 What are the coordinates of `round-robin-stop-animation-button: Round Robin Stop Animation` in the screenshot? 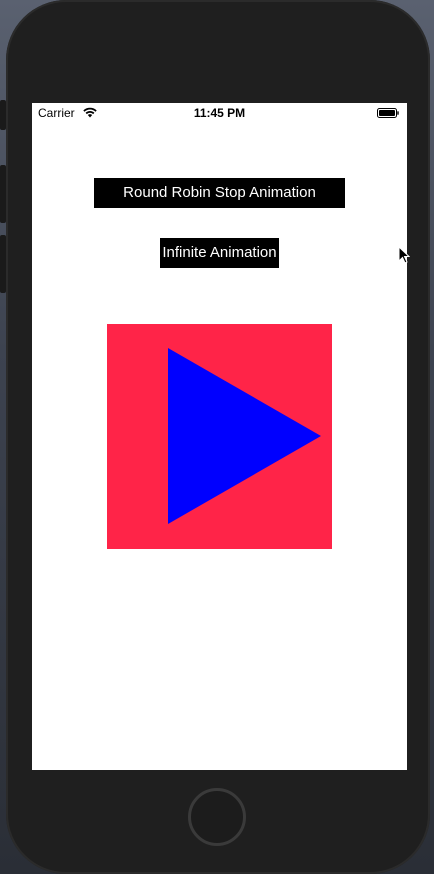 It's located at (219, 193).